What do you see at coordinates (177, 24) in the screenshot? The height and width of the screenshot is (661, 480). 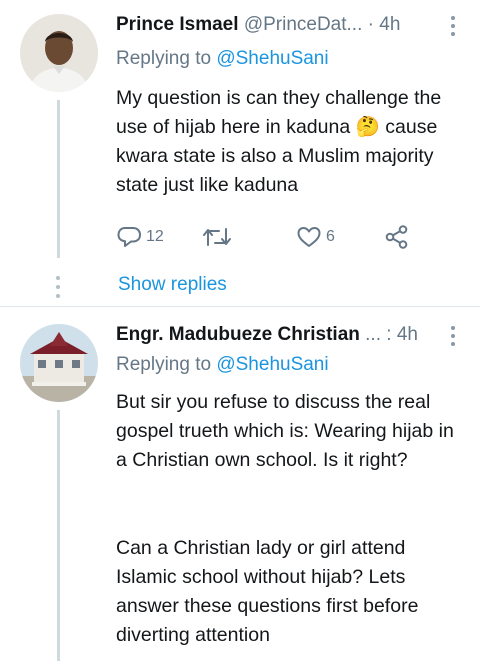 I see `display-name: Prince Ismael` at bounding box center [177, 24].